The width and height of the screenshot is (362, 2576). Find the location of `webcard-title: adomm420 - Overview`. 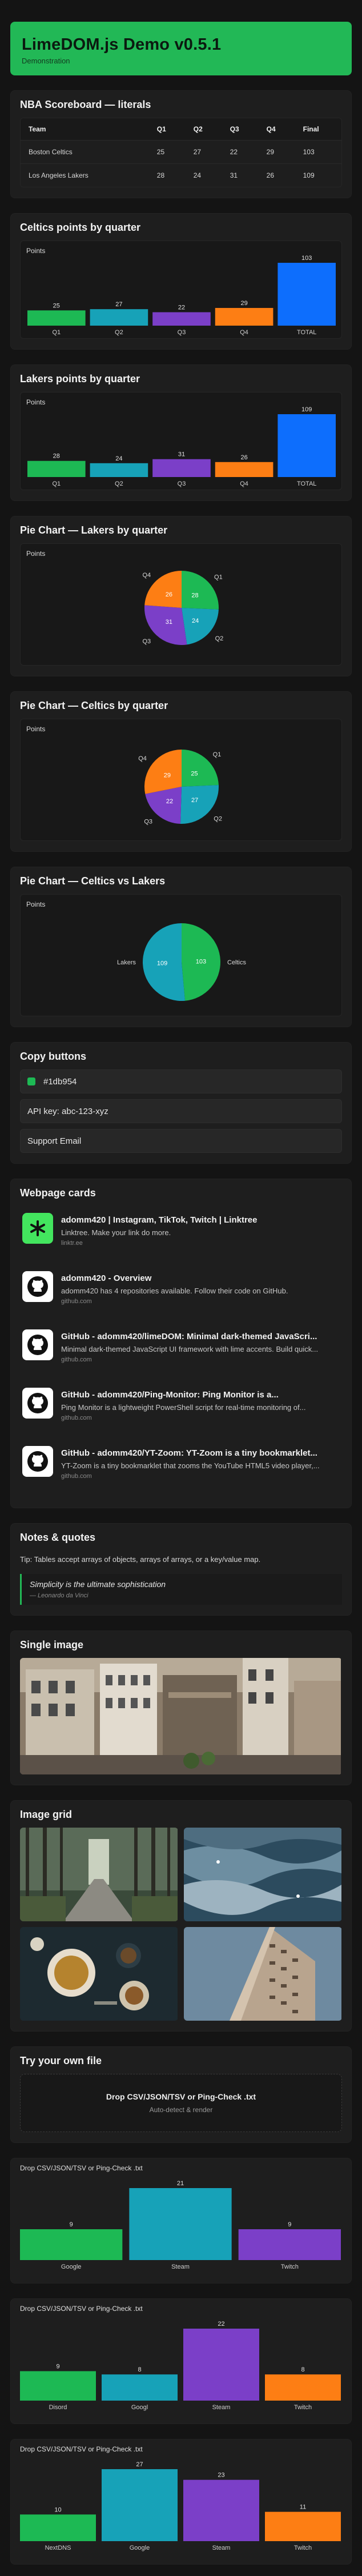

webcard-title: adomm420 - Overview is located at coordinates (107, 1278).